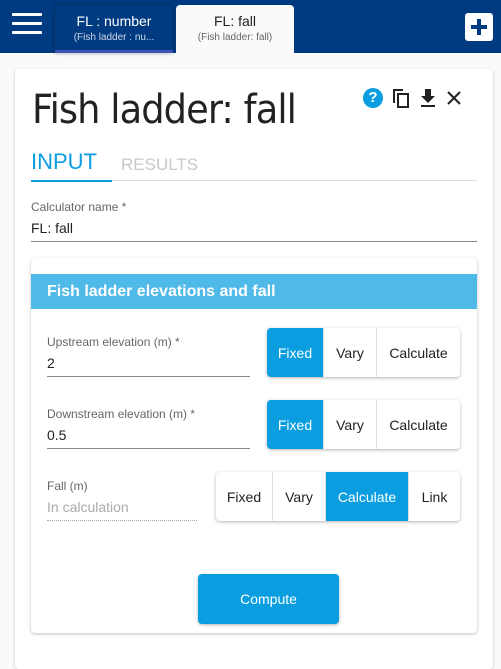 This screenshot has width=501, height=669. What do you see at coordinates (122, 510) in the screenshot?
I see `fall-value: In calculation` at bounding box center [122, 510].